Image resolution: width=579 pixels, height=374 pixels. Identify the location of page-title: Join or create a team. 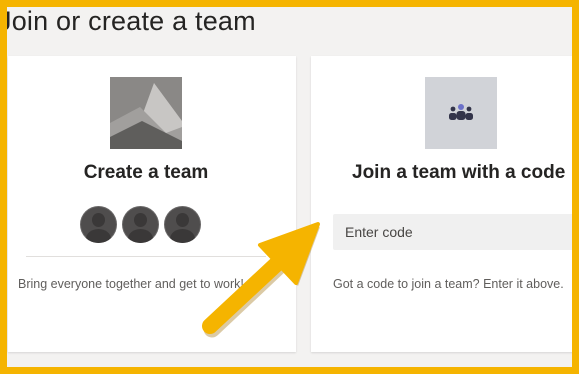
(128, 21).